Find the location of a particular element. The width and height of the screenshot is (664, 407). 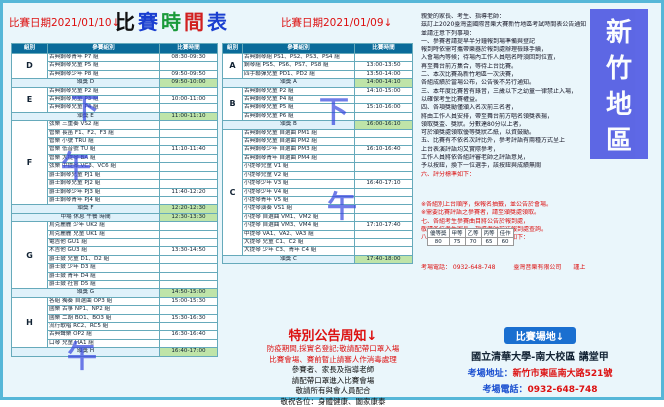

table-row: 小提琴演奏 VS1 組 is located at coordinates (318, 209).